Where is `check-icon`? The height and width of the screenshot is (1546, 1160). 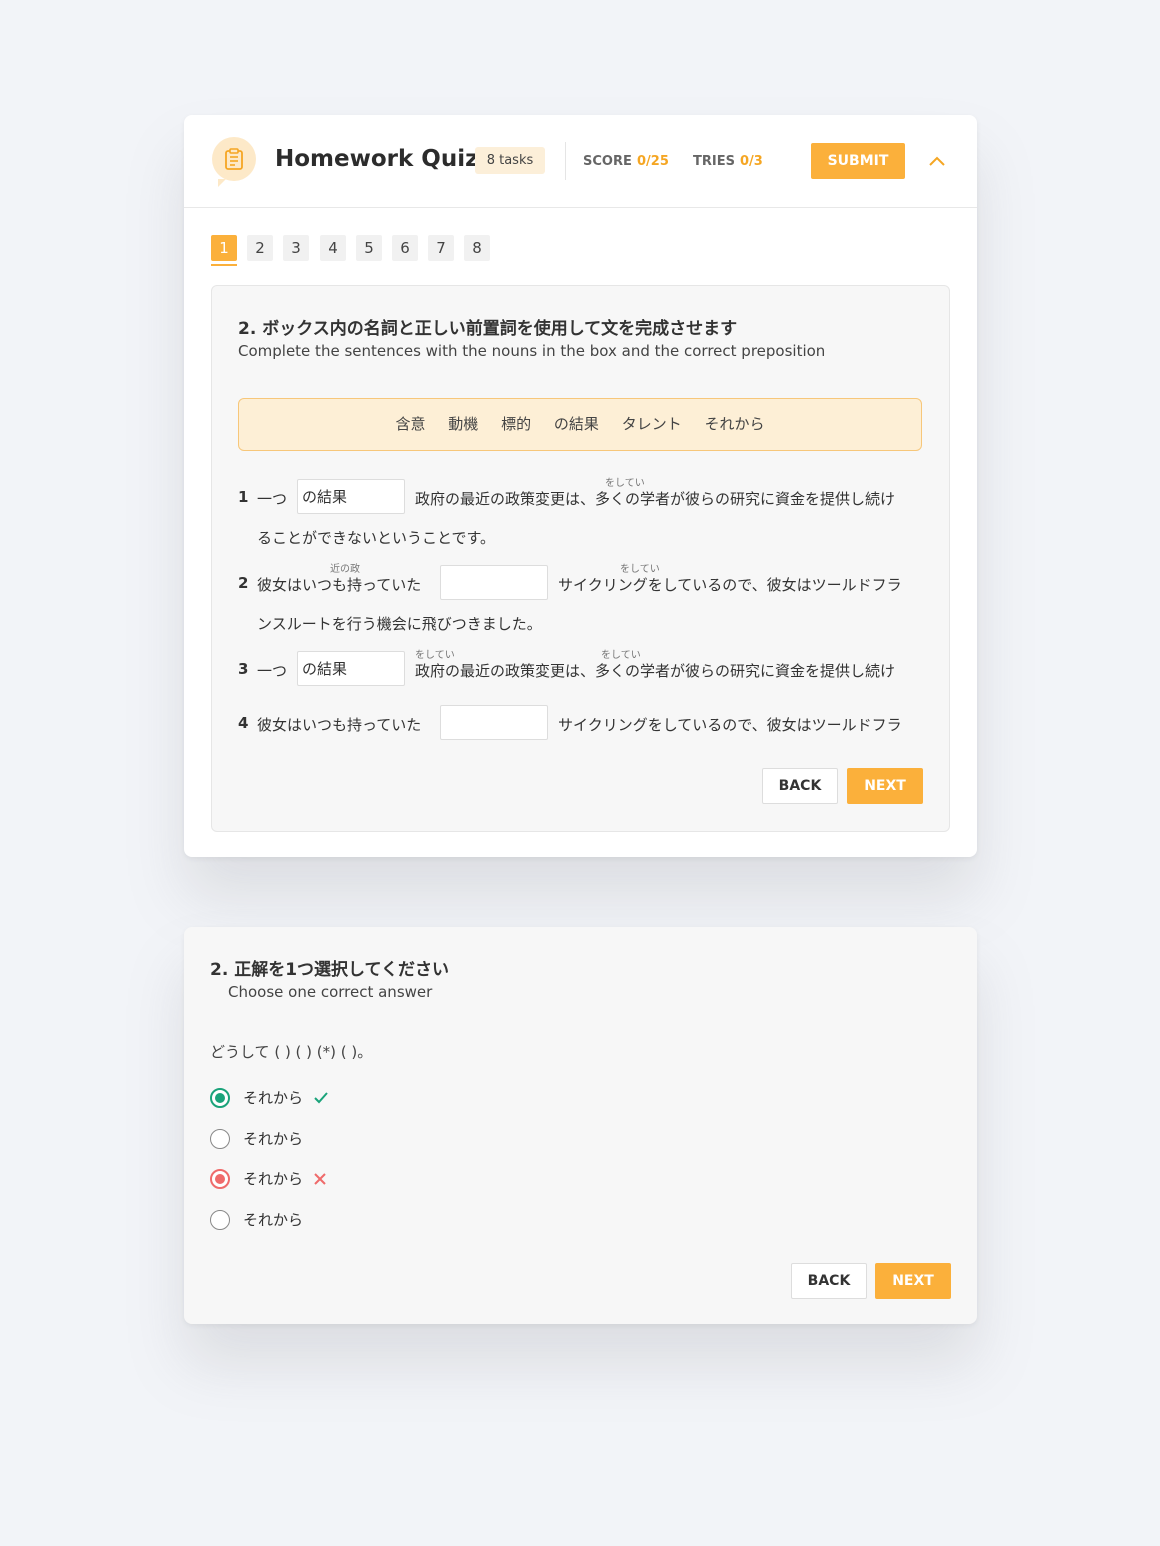
check-icon is located at coordinates (321, 1098).